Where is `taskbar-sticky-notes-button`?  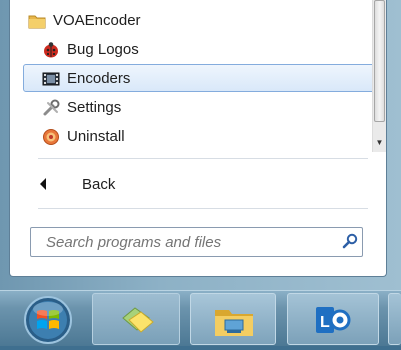 taskbar-sticky-notes-button is located at coordinates (136, 319).